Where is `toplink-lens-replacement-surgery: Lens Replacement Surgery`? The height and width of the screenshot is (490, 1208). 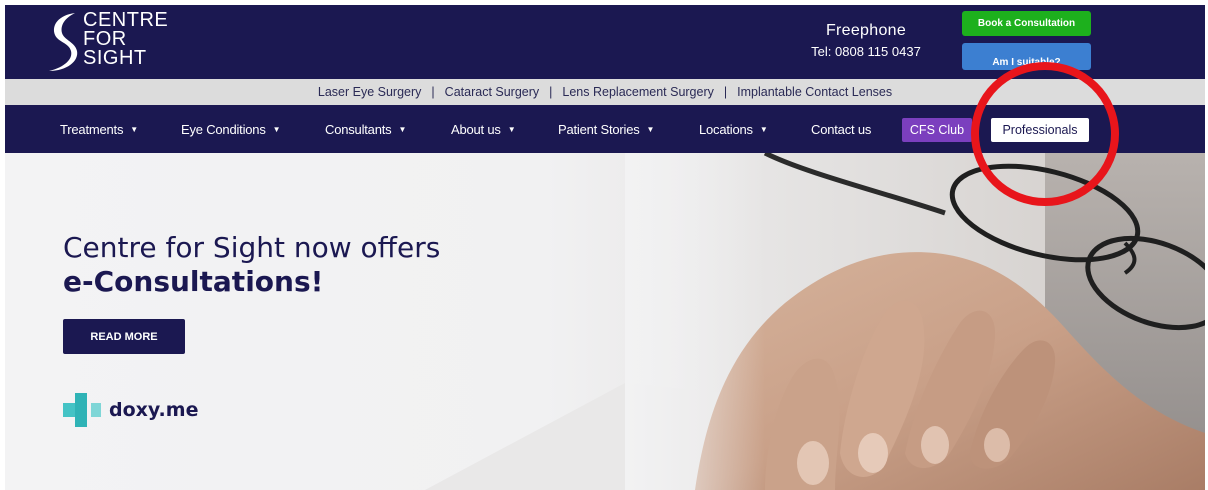 toplink-lens-replacement-surgery: Lens Replacement Surgery is located at coordinates (637, 92).